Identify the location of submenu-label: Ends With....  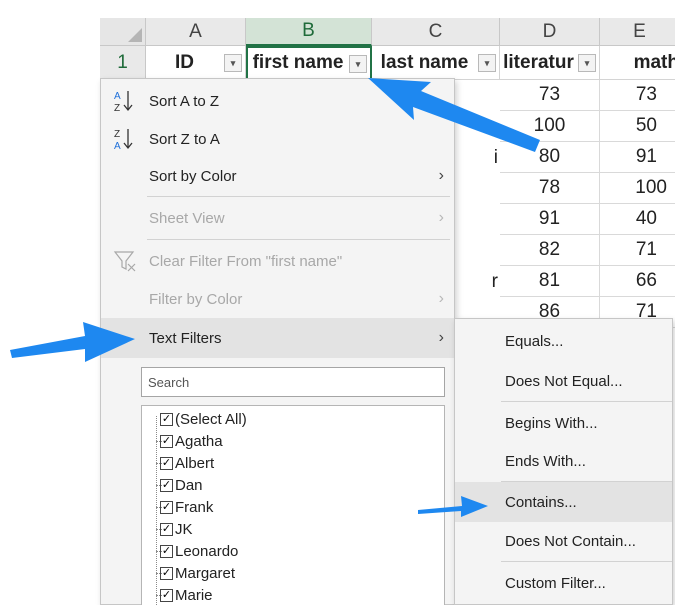
(545, 461).